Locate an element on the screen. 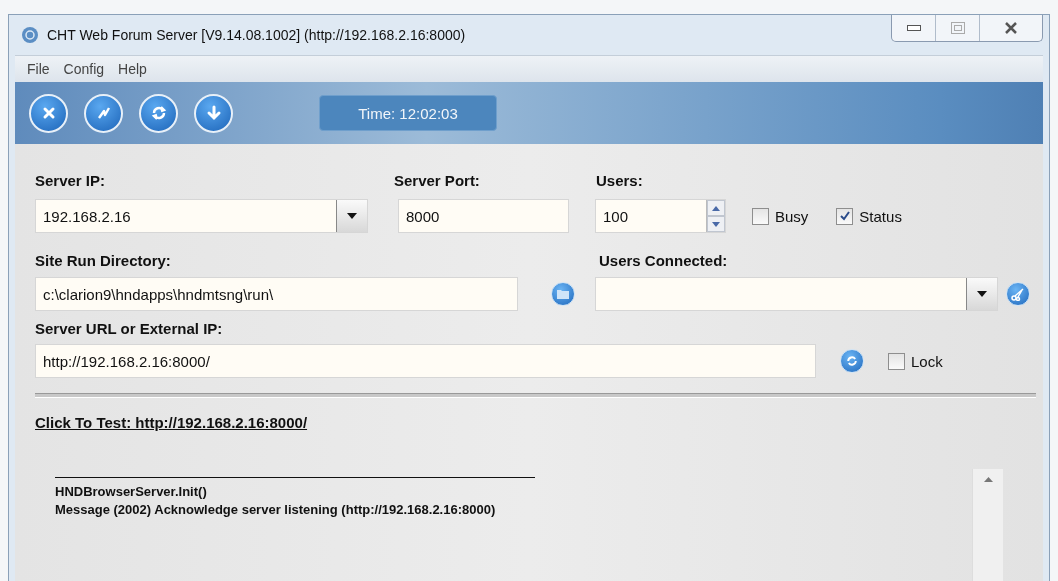  window-title: CHT Web Forum Server [V9.14.08.1002] (http://192.168.2.16:8000) is located at coordinates (256, 35).